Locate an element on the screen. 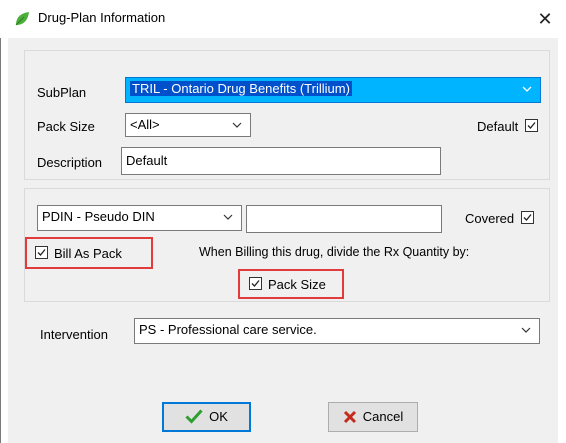 Image resolution: width=566 pixels, height=443 pixels. intervention-value: PS - Professional care service. is located at coordinates (228, 329).